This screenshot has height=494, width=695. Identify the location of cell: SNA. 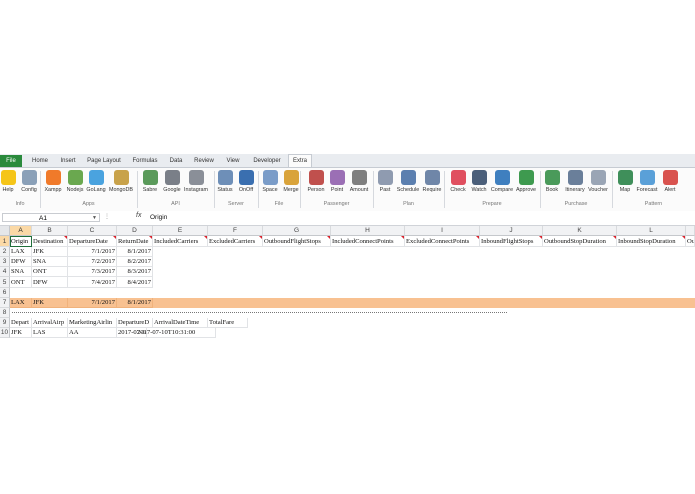
(21, 272).